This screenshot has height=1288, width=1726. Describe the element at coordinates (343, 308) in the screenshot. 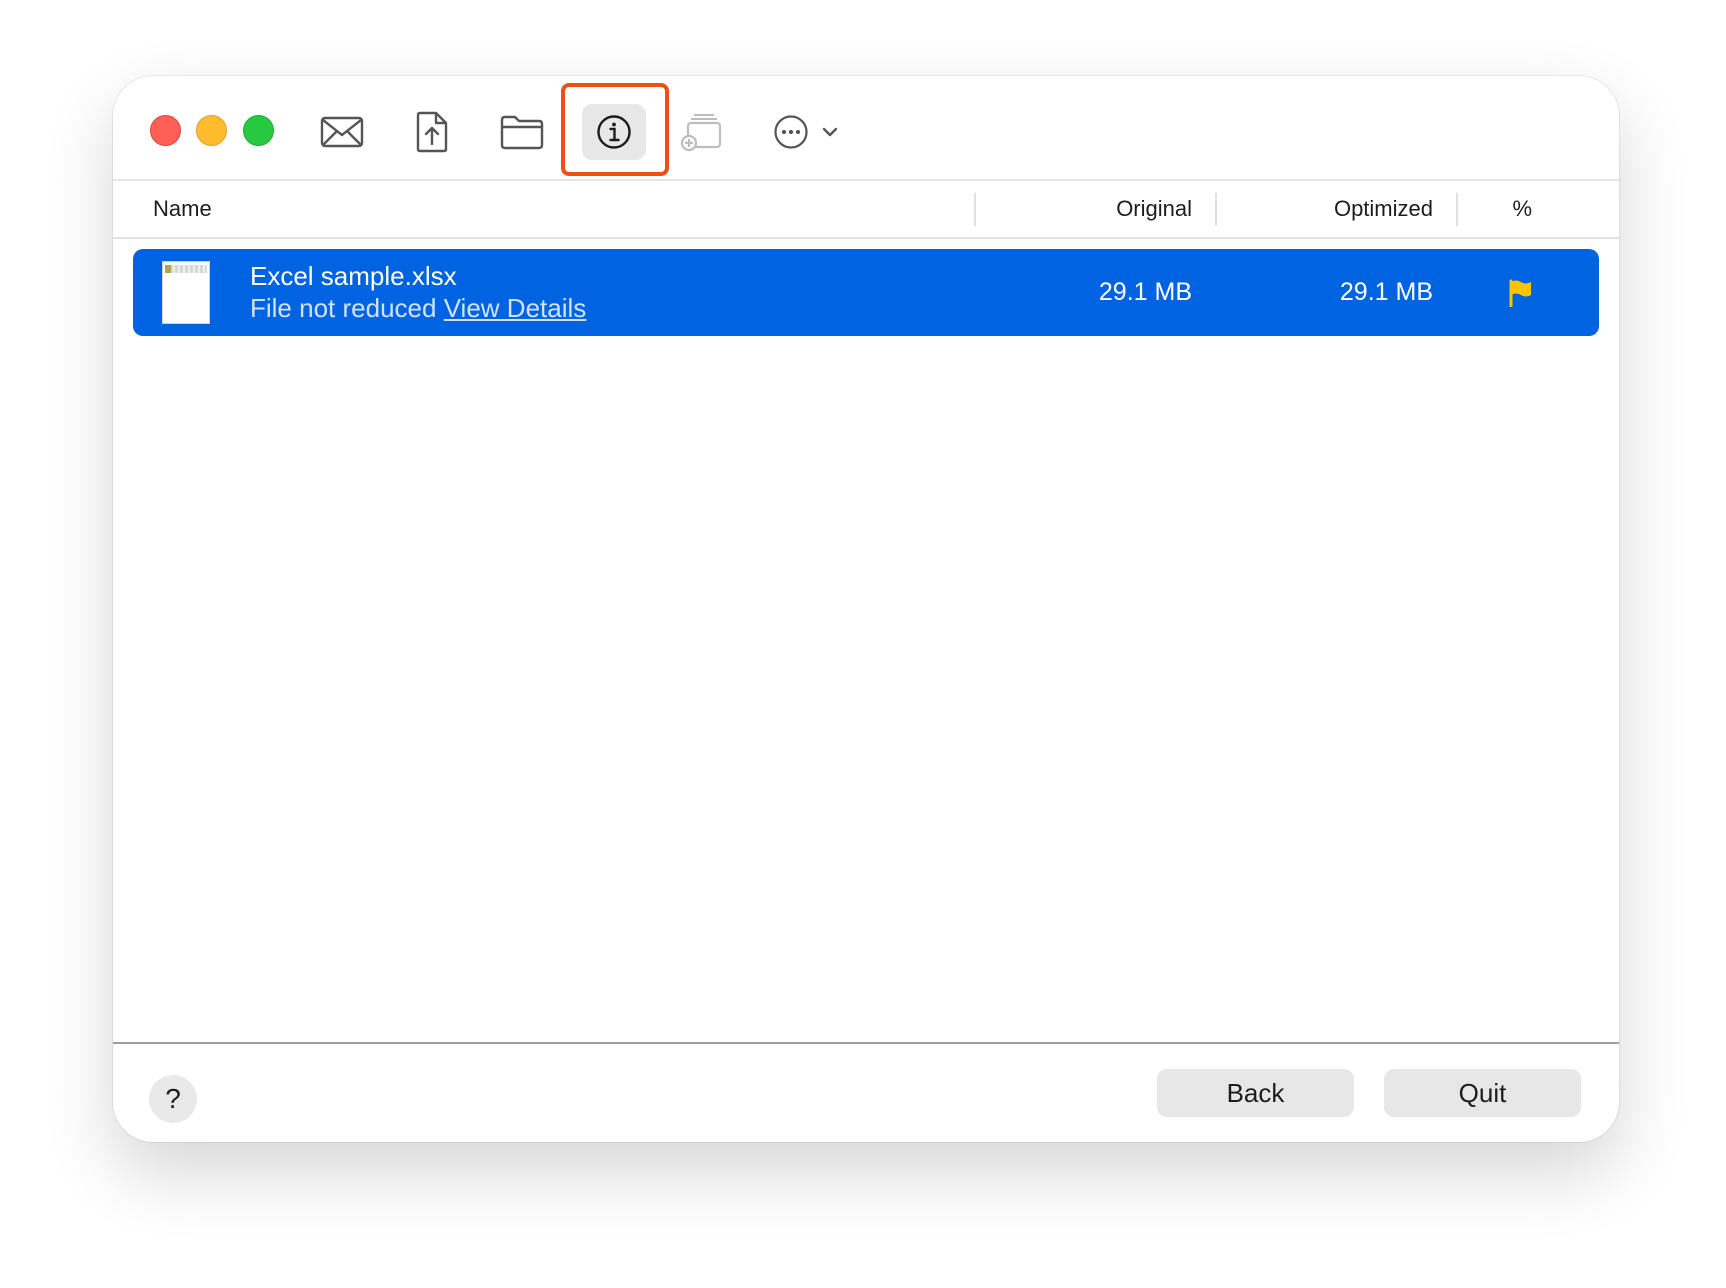

I see `file-status: File not reduced` at that location.